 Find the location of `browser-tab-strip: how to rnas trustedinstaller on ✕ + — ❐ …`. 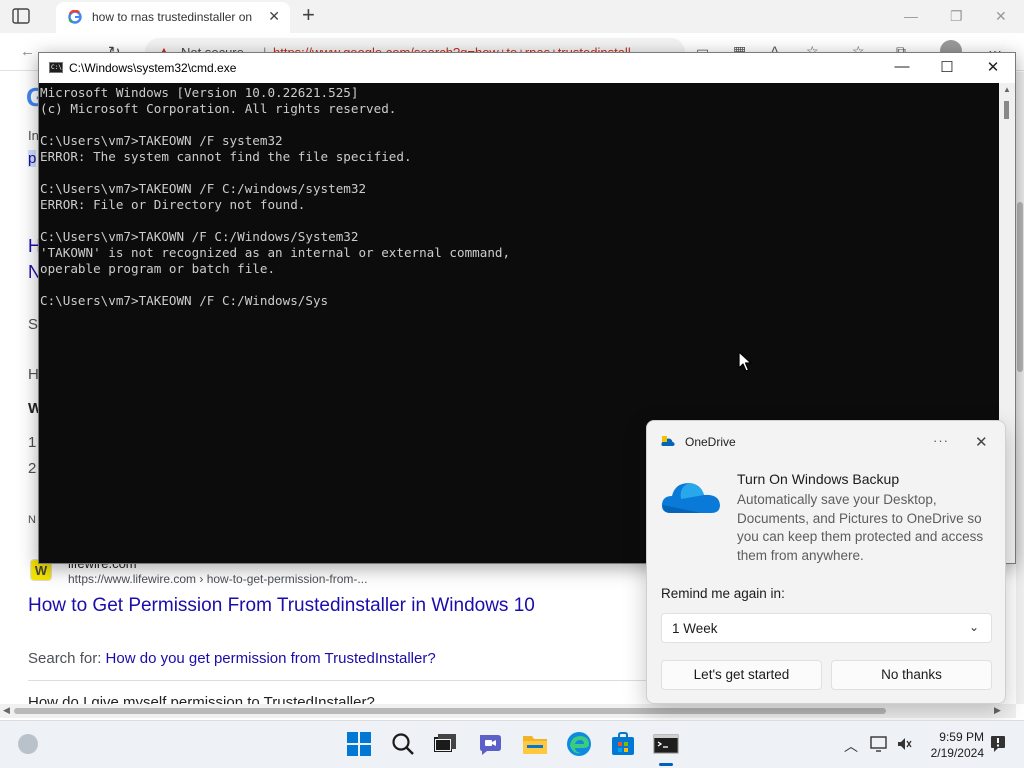

browser-tab-strip: how to rnas trustedinstaller on ✕ + — ❐ … is located at coordinates (512, 16).